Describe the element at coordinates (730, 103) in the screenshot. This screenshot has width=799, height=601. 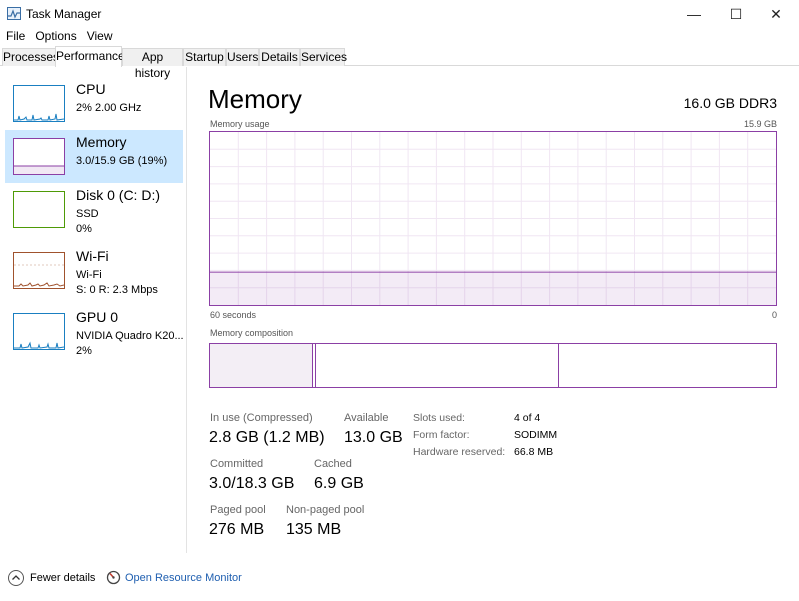
I see `memory-spec: 16.0 GB DDR3` at that location.